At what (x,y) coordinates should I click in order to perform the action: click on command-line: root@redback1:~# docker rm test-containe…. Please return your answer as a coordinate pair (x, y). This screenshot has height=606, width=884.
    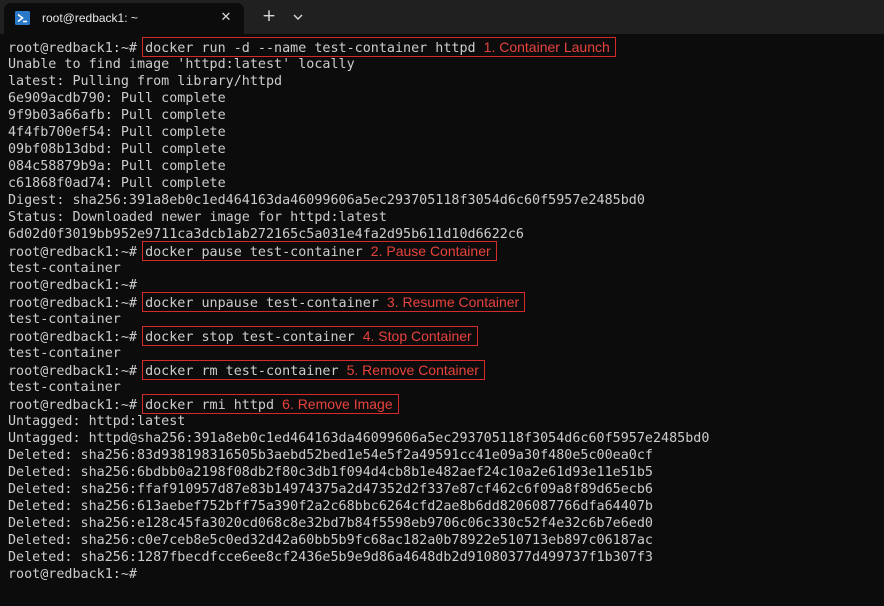
    Looking at the image, I should click on (243, 370).